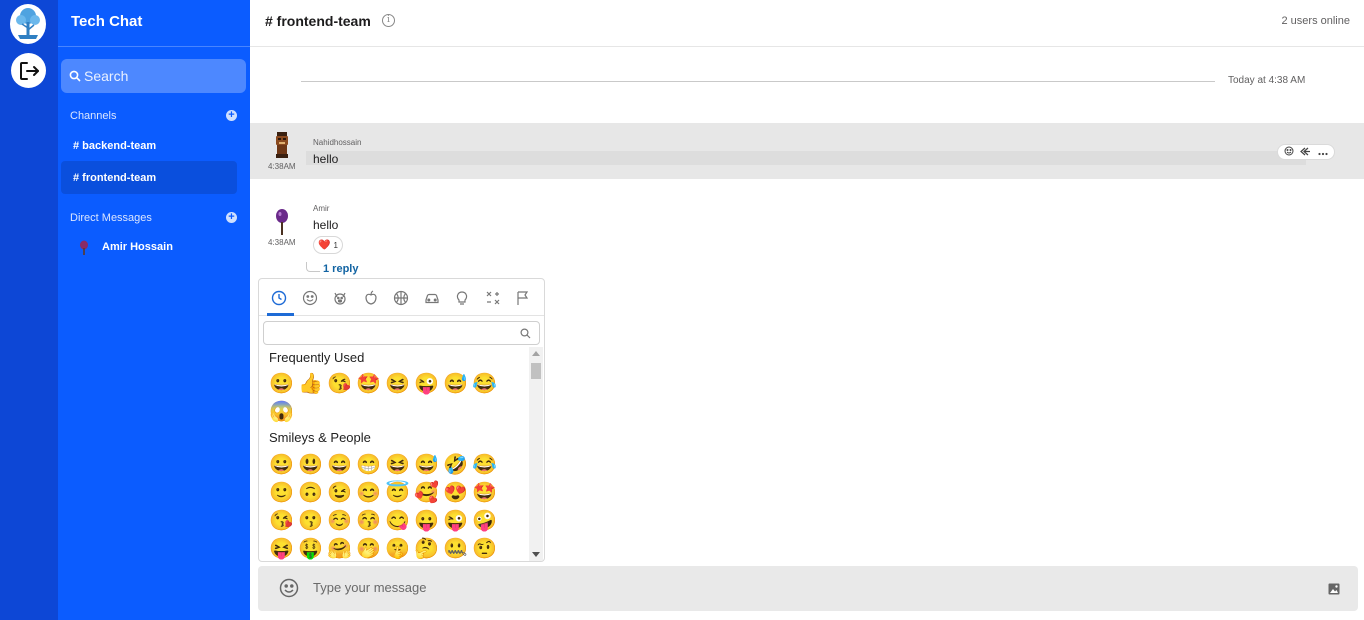 The image size is (1364, 620). Describe the element at coordinates (1334, 591) in the screenshot. I see `image-upload-icon` at that location.